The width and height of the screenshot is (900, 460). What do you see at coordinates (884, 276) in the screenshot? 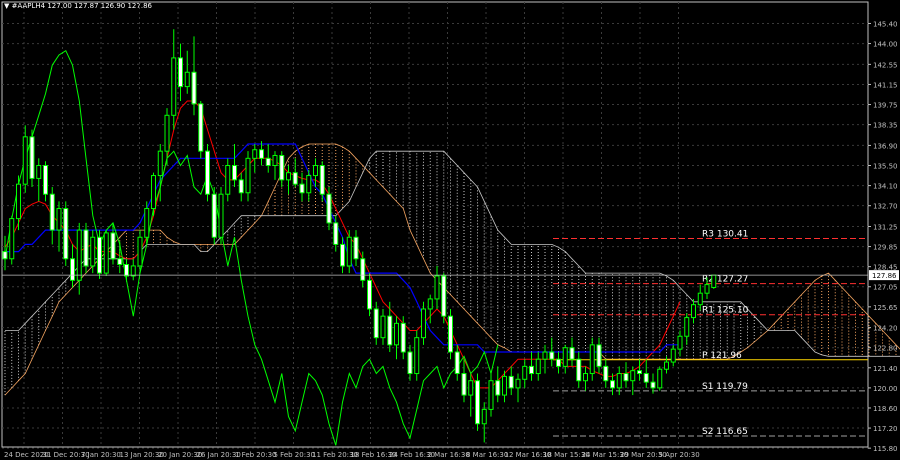
I see `current-price-label: 127.86` at bounding box center [884, 276].